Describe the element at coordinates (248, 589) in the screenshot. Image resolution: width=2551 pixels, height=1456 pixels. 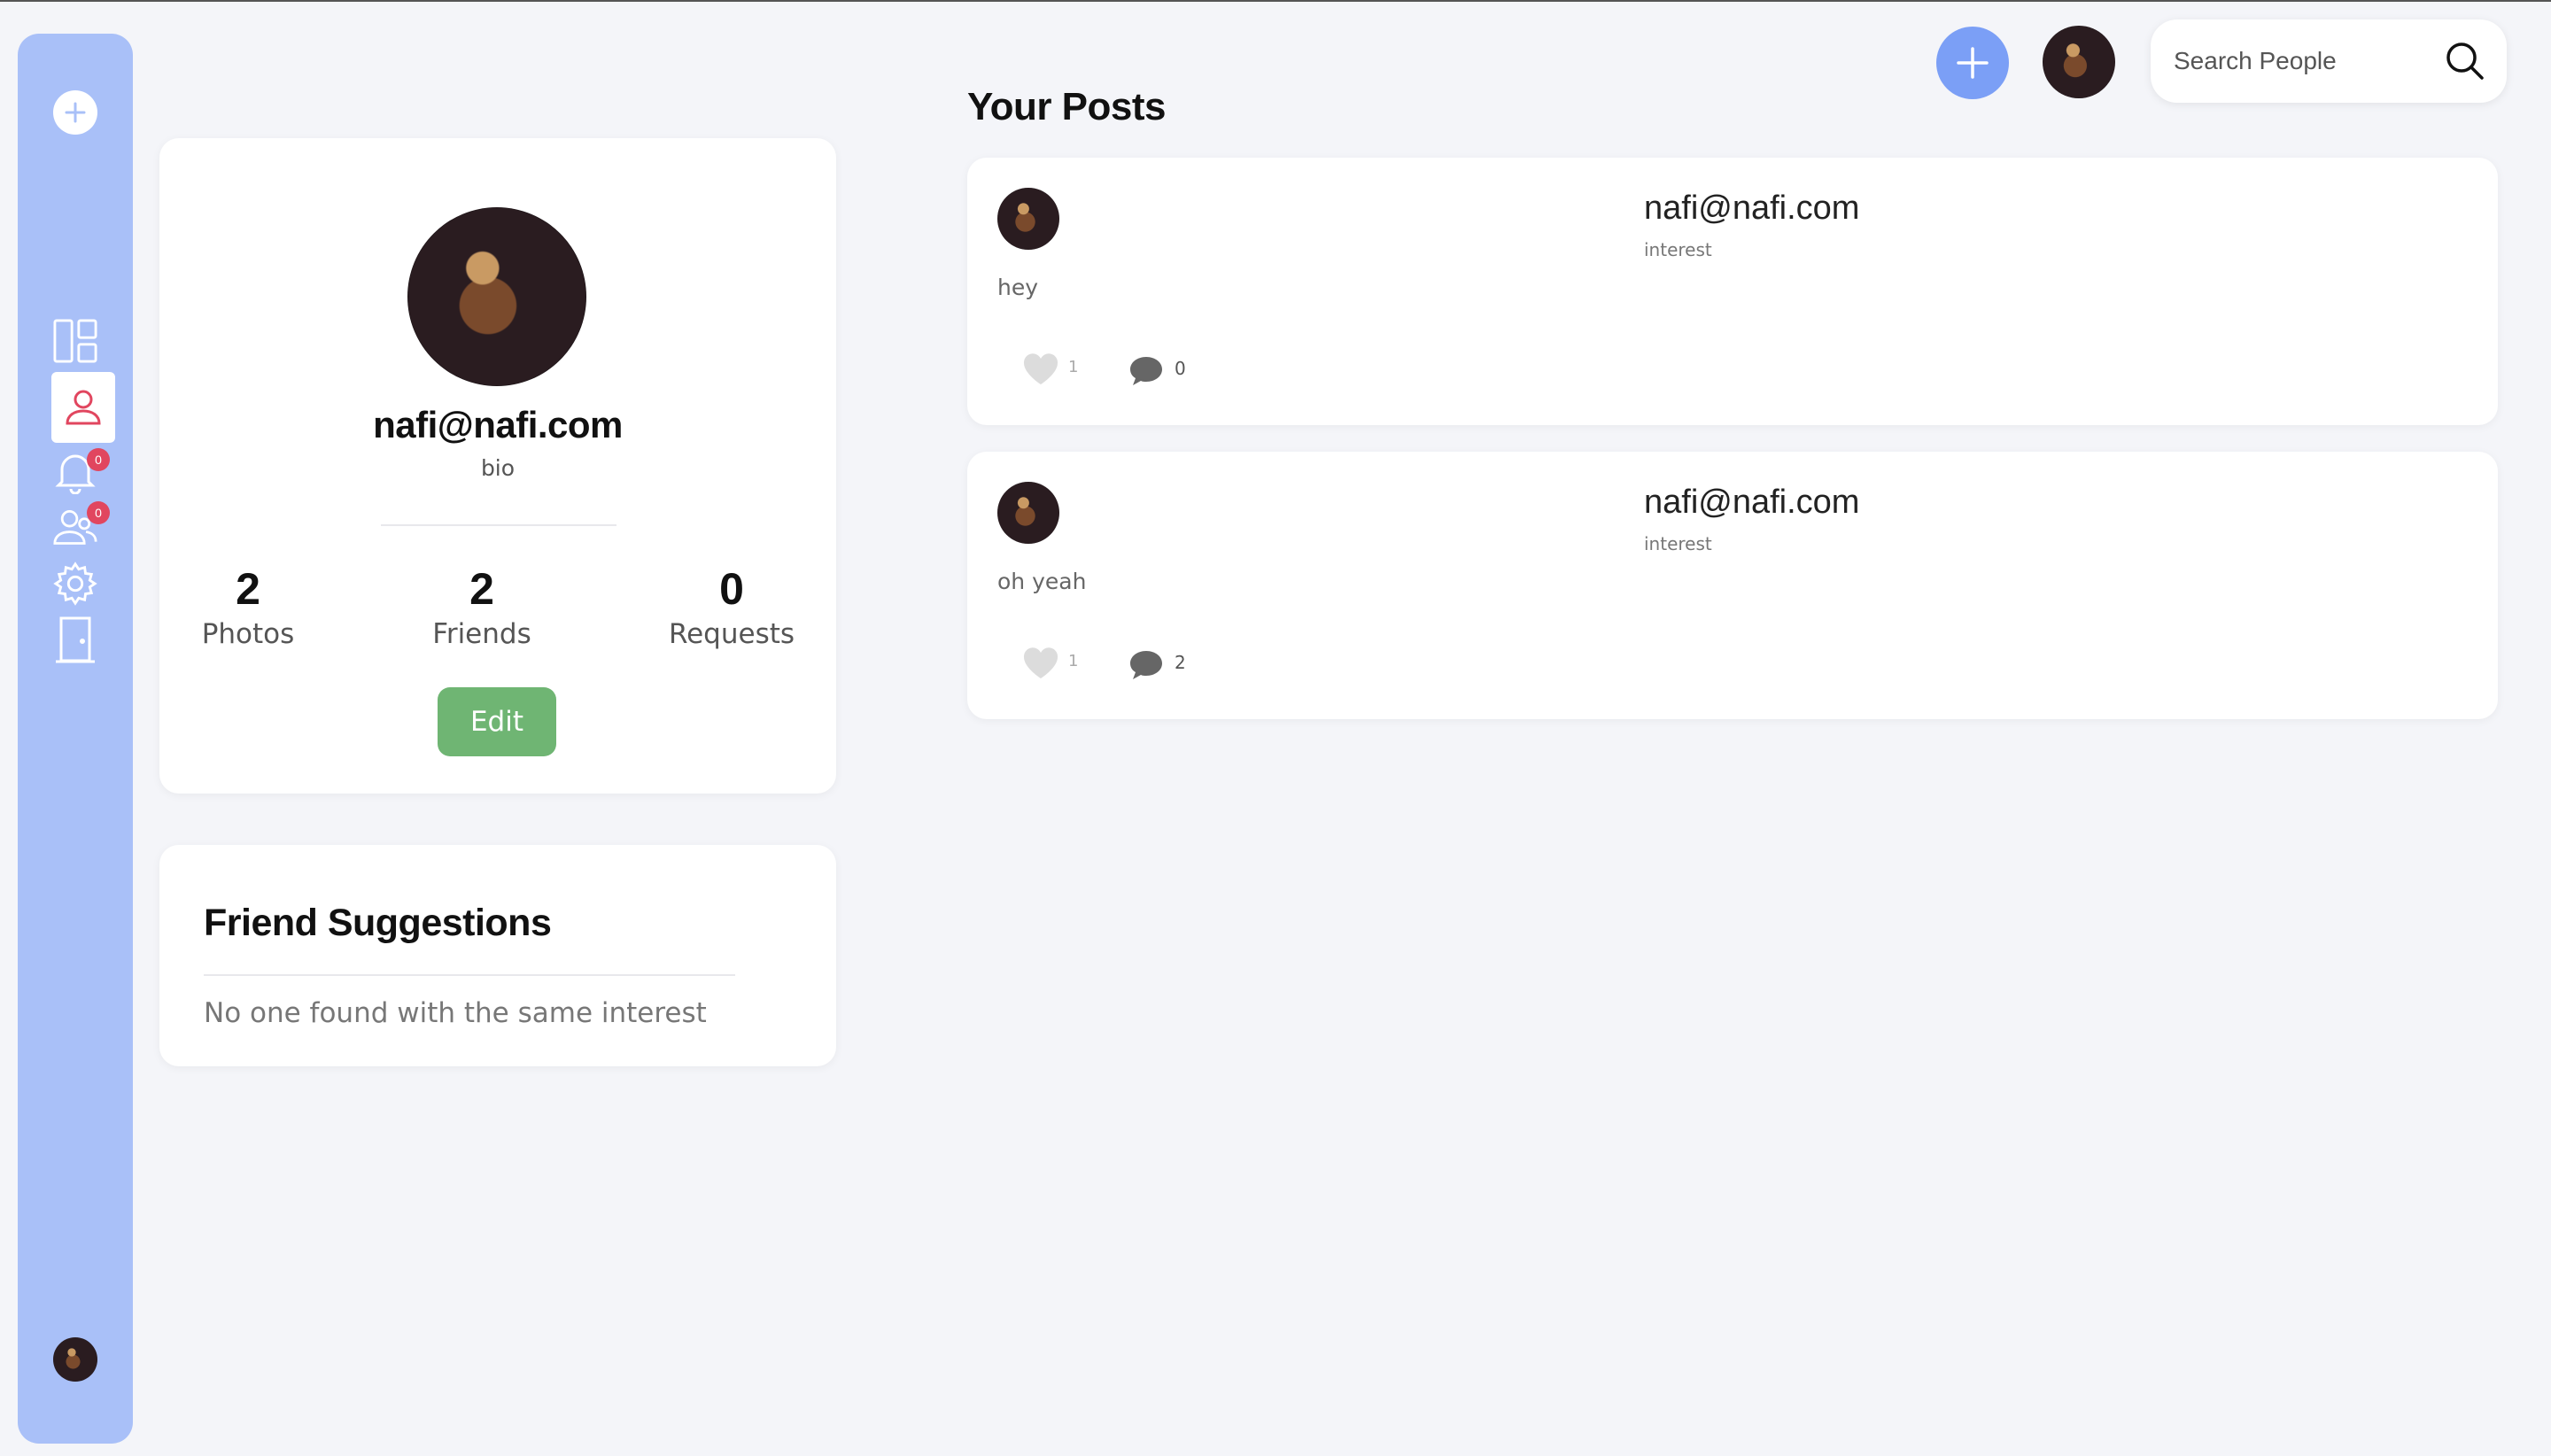
I see `stat-photos-value: 2` at that location.